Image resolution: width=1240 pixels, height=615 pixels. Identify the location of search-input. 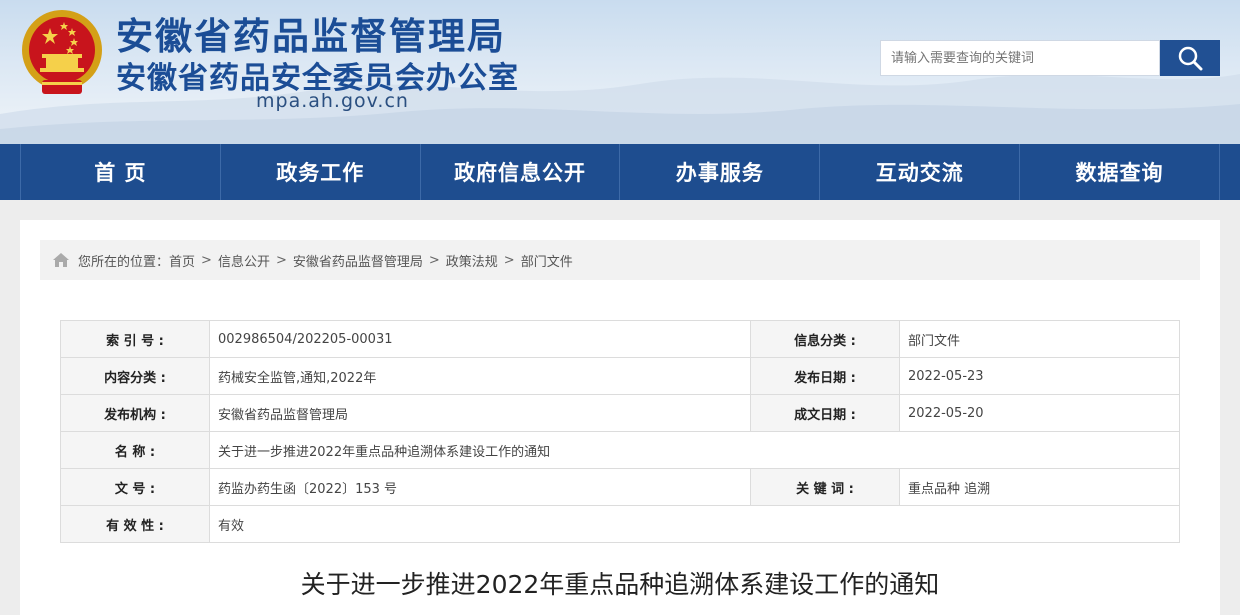
(1020, 58).